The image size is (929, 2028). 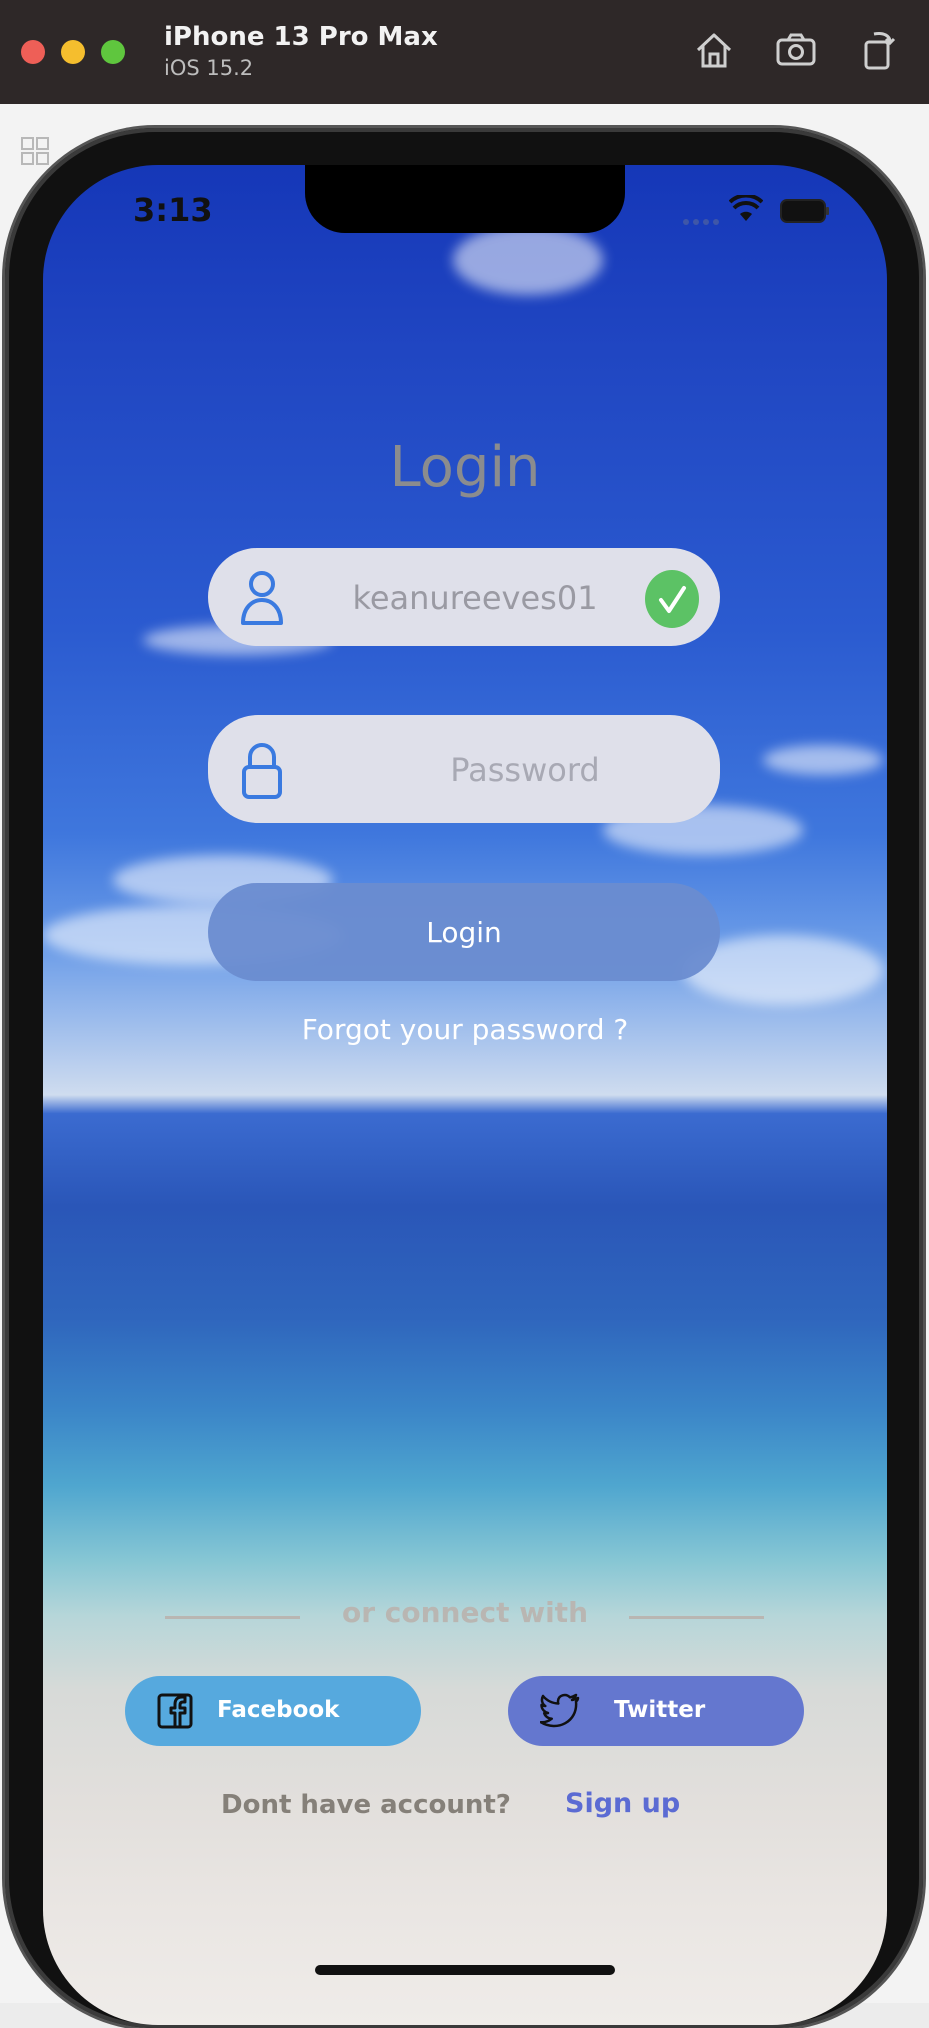 What do you see at coordinates (525, 770) in the screenshot?
I see `password-input` at bounding box center [525, 770].